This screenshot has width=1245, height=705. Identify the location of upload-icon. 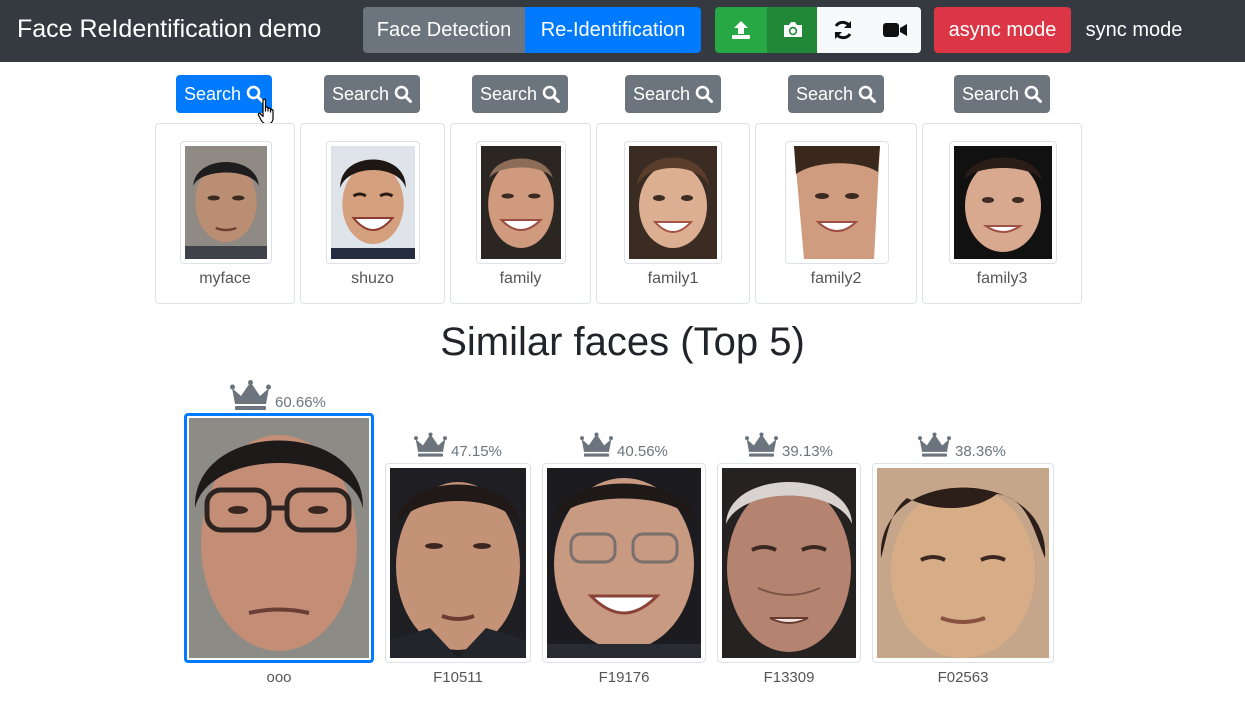
(741, 30).